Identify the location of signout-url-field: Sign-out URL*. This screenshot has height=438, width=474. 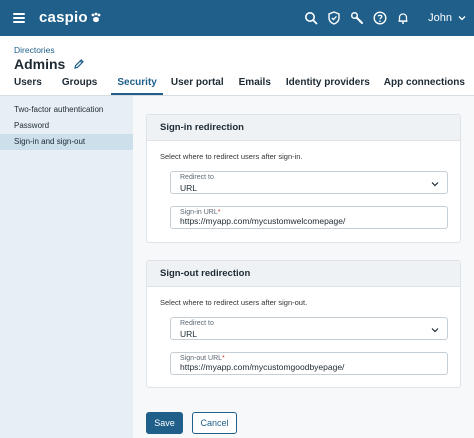
(309, 363).